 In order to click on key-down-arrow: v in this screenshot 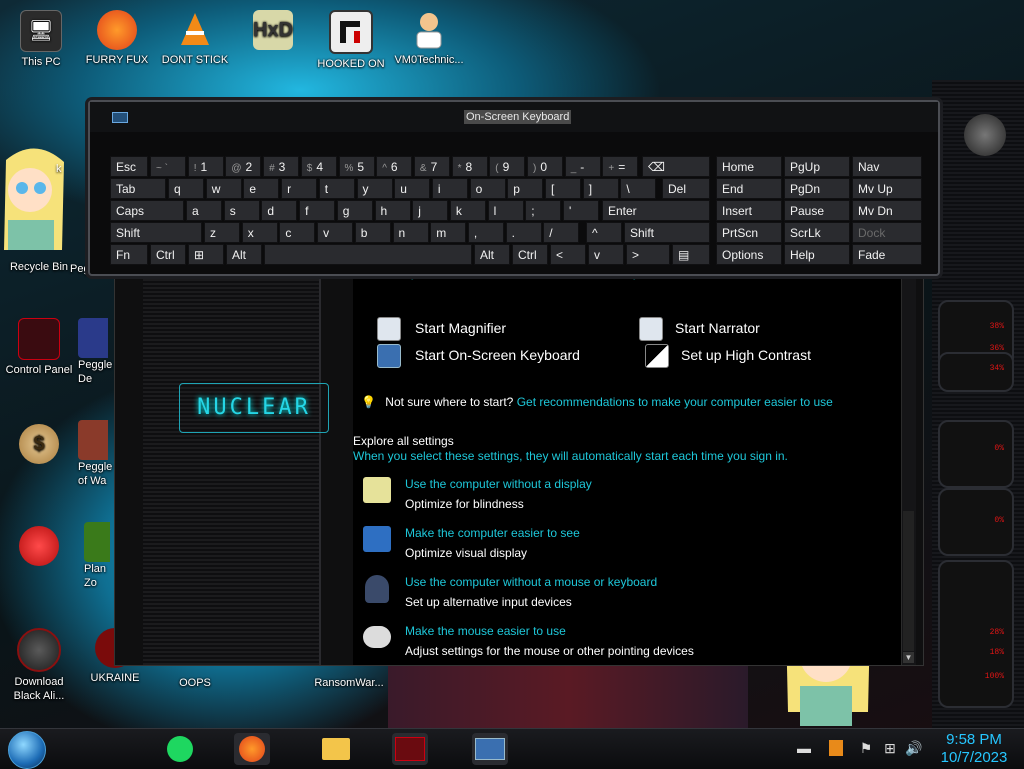, I will do `click(606, 254)`.